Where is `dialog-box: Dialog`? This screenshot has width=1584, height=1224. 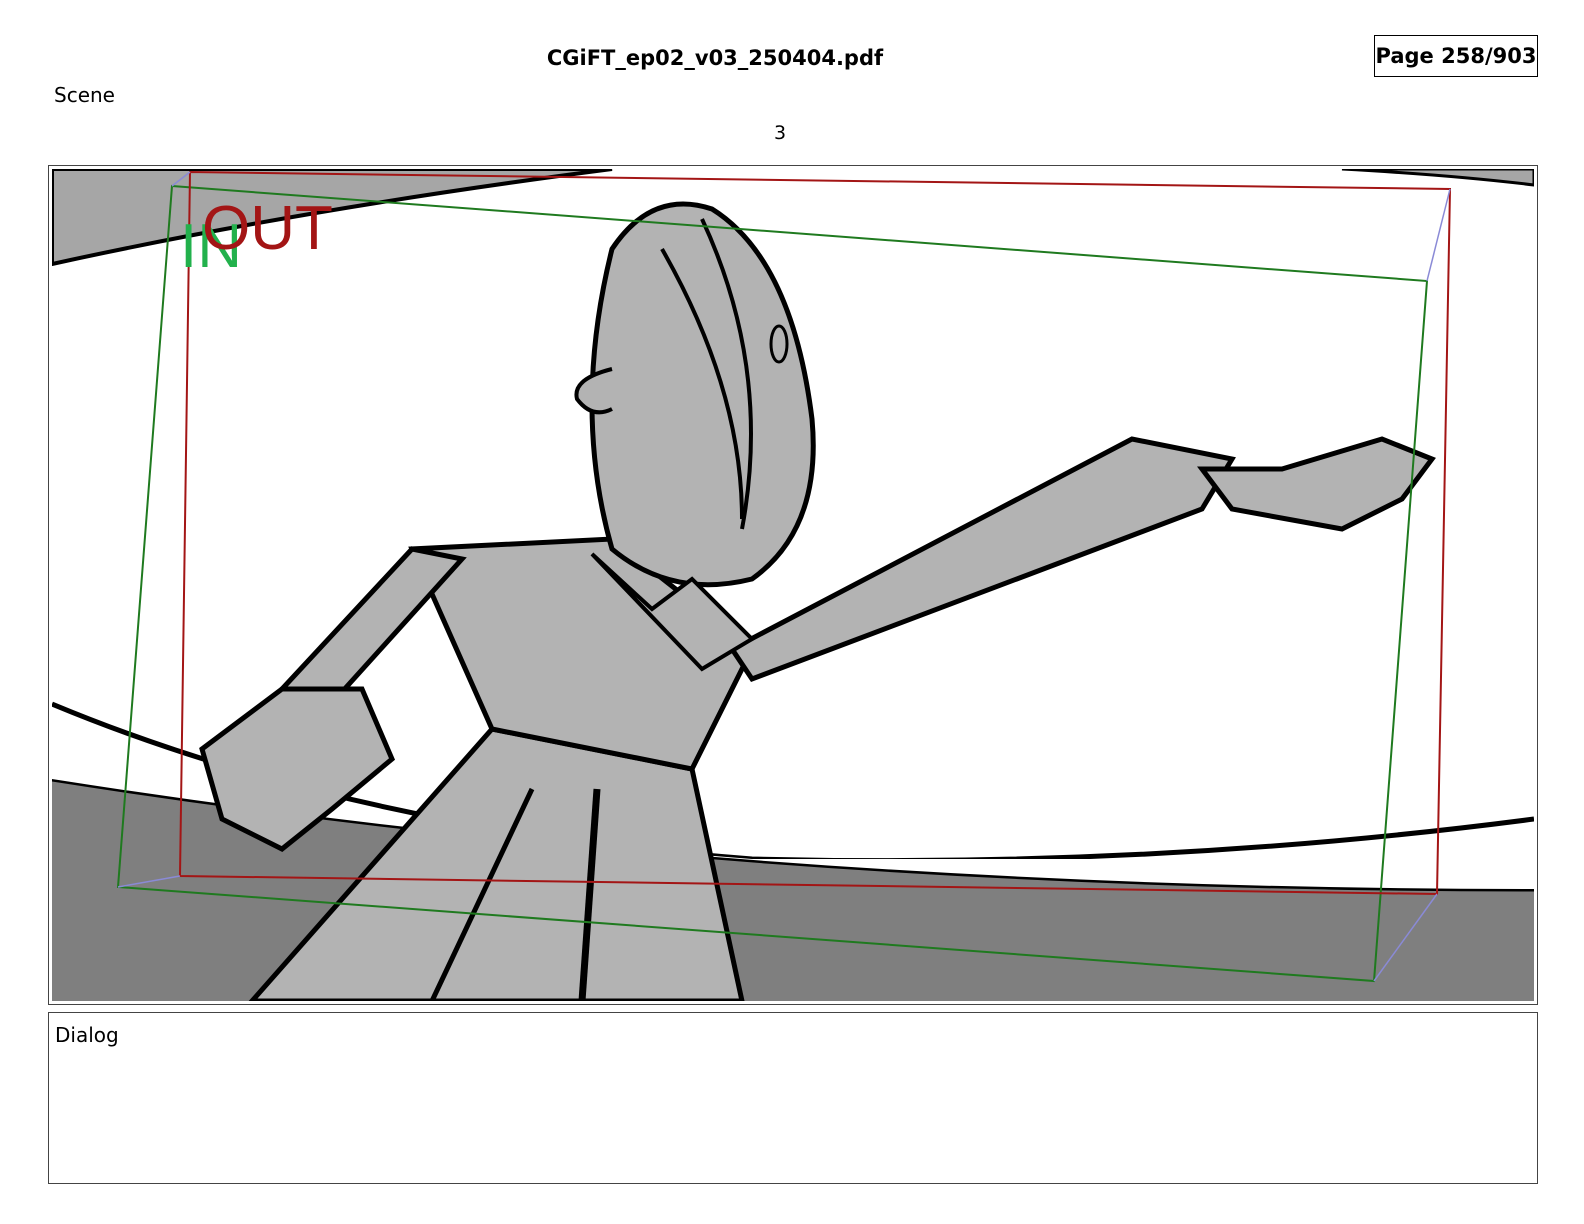 dialog-box: Dialog is located at coordinates (793, 1098).